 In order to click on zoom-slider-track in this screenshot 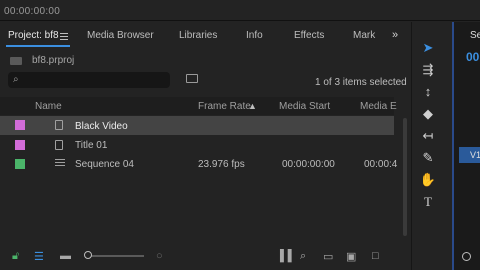, I will do `click(116, 256)`.